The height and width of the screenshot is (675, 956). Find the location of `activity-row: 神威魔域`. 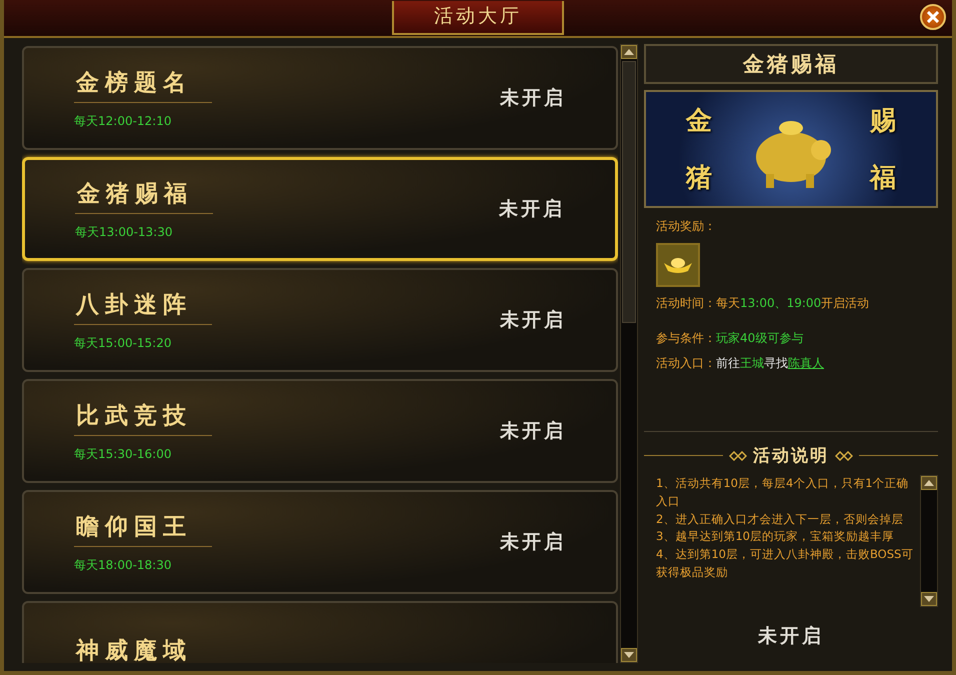

activity-row: 神威魔域 is located at coordinates (320, 632).